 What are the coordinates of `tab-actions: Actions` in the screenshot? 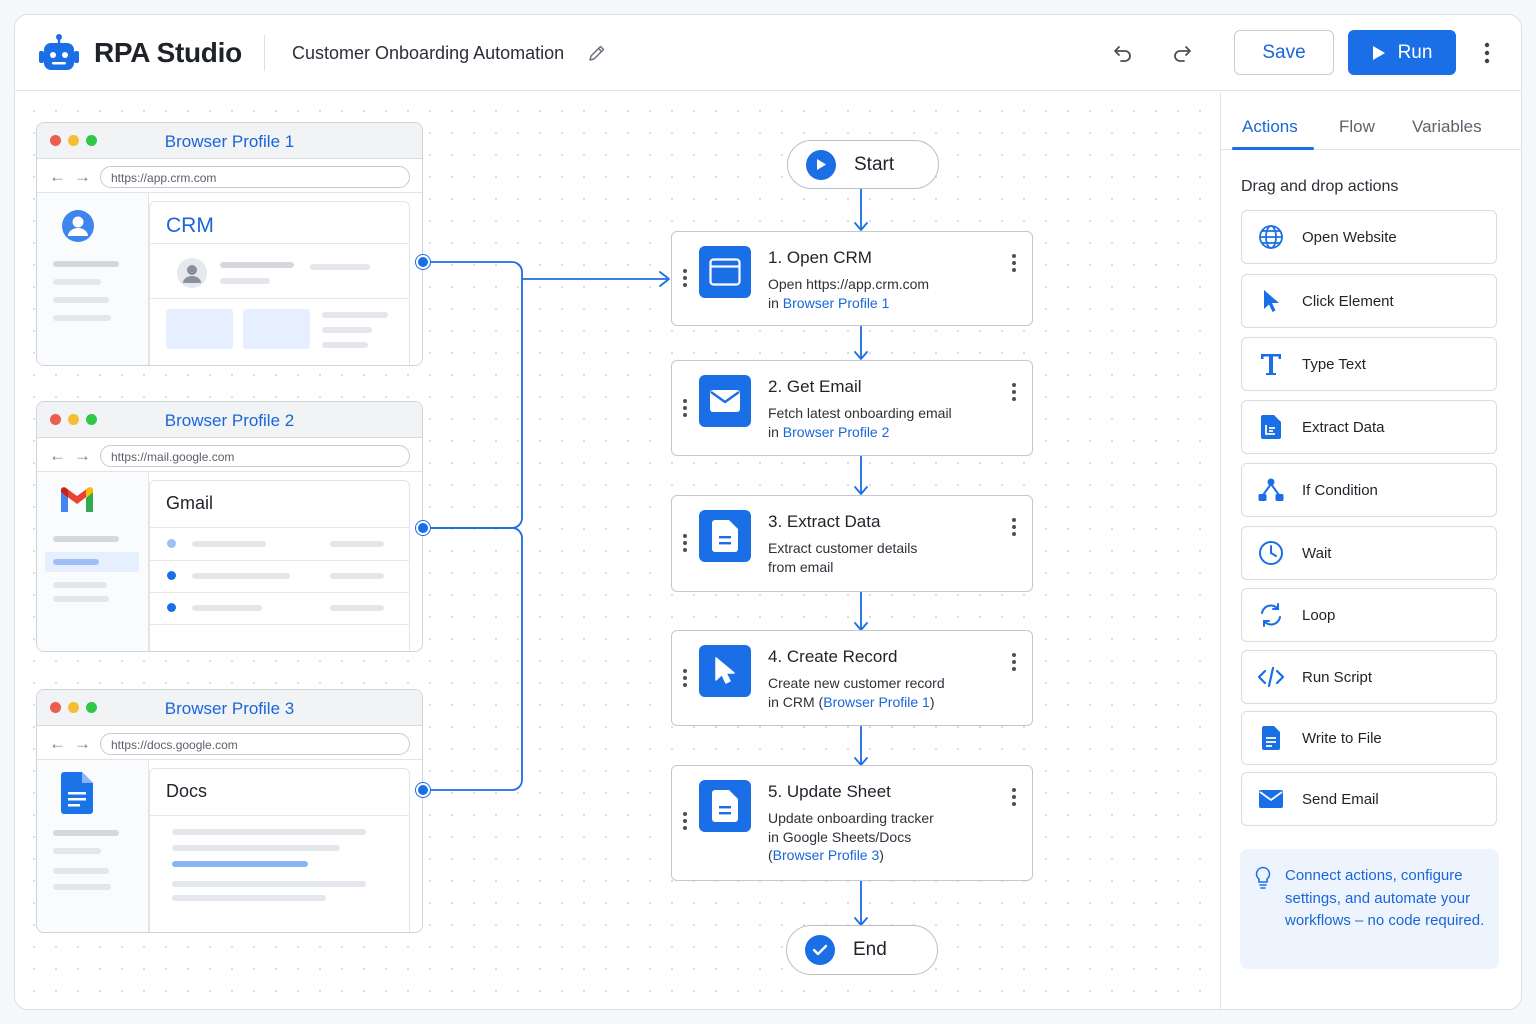 It's located at (1270, 127).